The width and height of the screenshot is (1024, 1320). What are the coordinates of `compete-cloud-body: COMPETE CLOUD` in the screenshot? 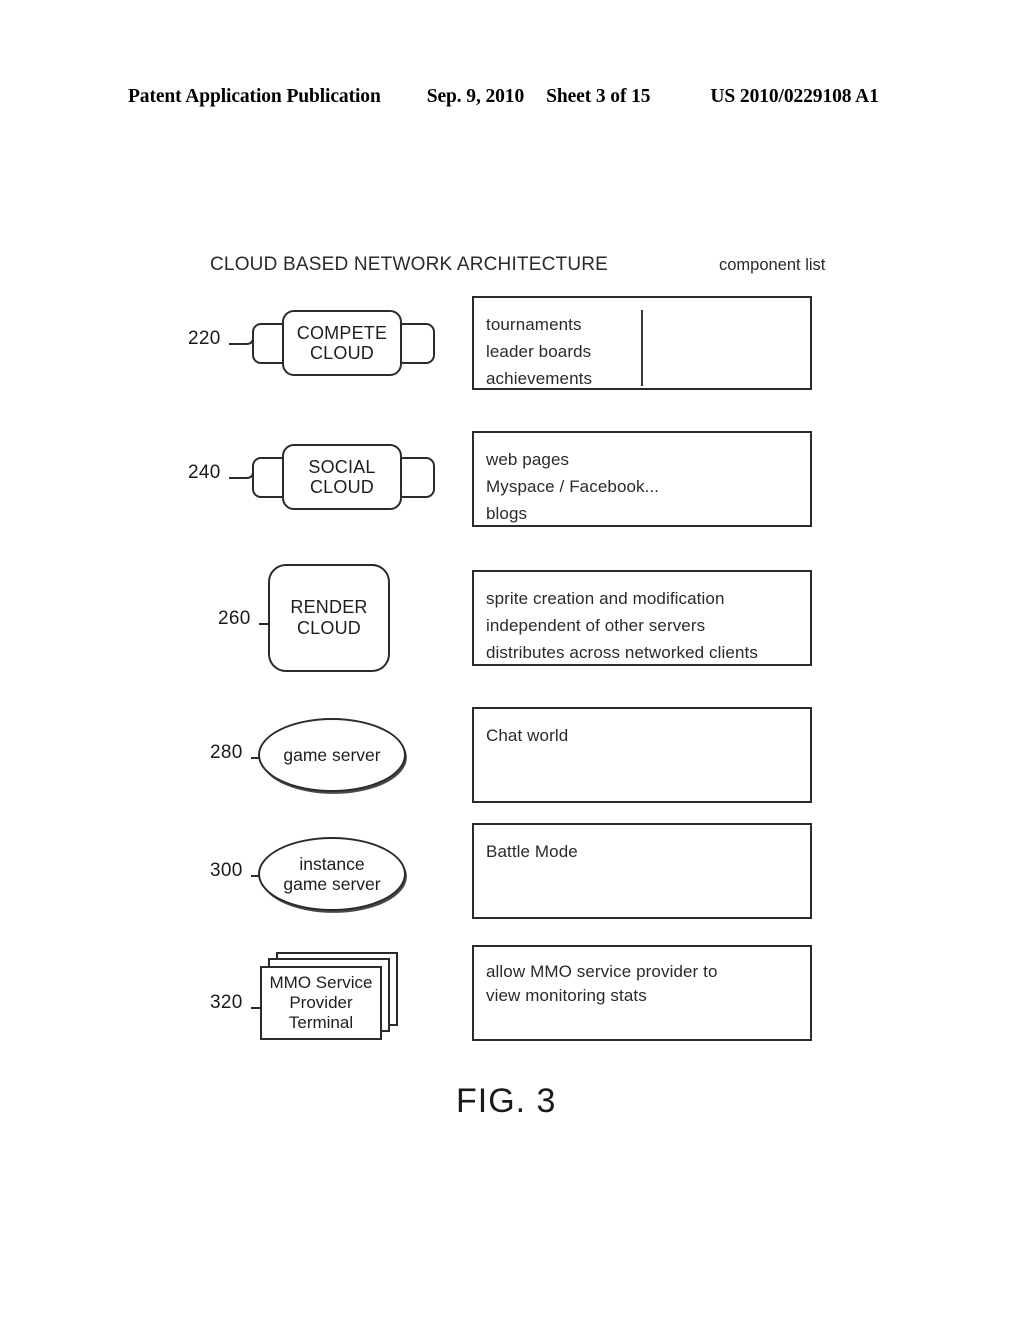 It's located at (342, 343).